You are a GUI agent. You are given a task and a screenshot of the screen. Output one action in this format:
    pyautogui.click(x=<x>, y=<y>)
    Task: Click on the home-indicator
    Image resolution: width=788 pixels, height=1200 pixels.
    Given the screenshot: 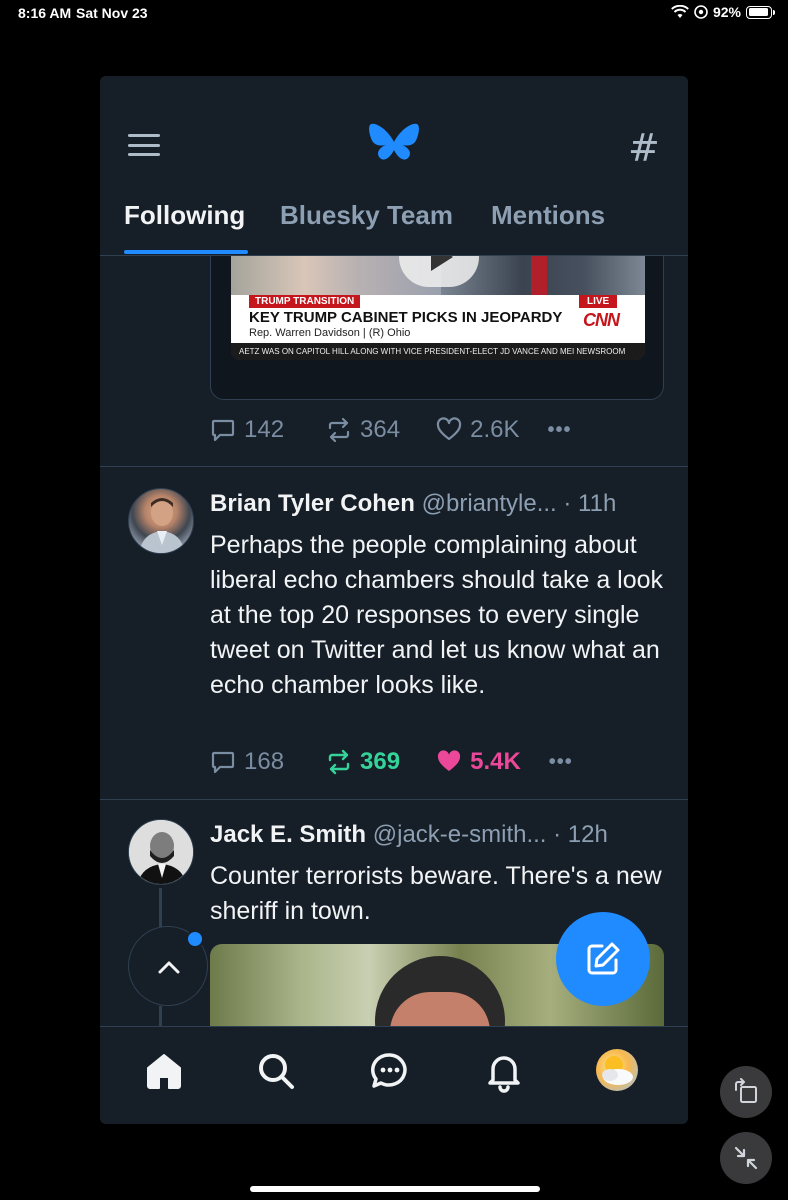 What is the action you would take?
    pyautogui.click(x=395, y=1189)
    